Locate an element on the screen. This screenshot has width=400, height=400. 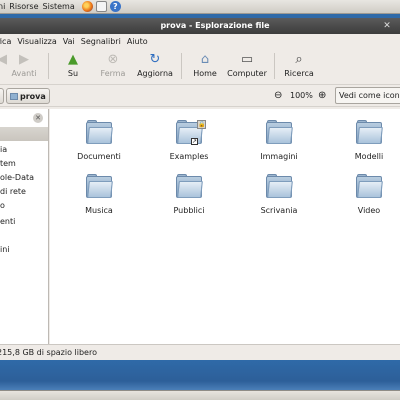
sidebar-item: di rete is located at coordinates (13, 191).